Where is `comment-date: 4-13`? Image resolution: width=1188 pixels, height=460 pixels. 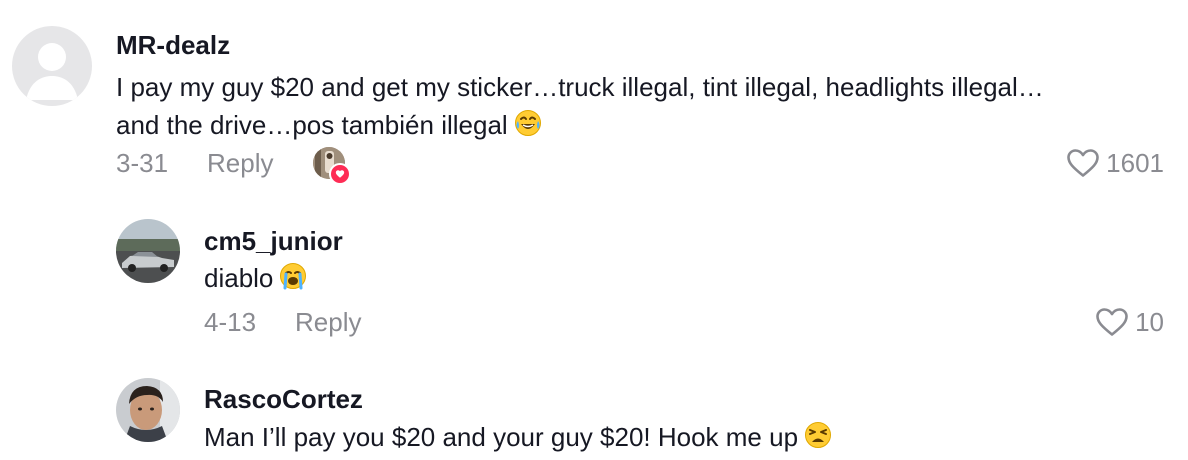
comment-date: 4-13 is located at coordinates (230, 322).